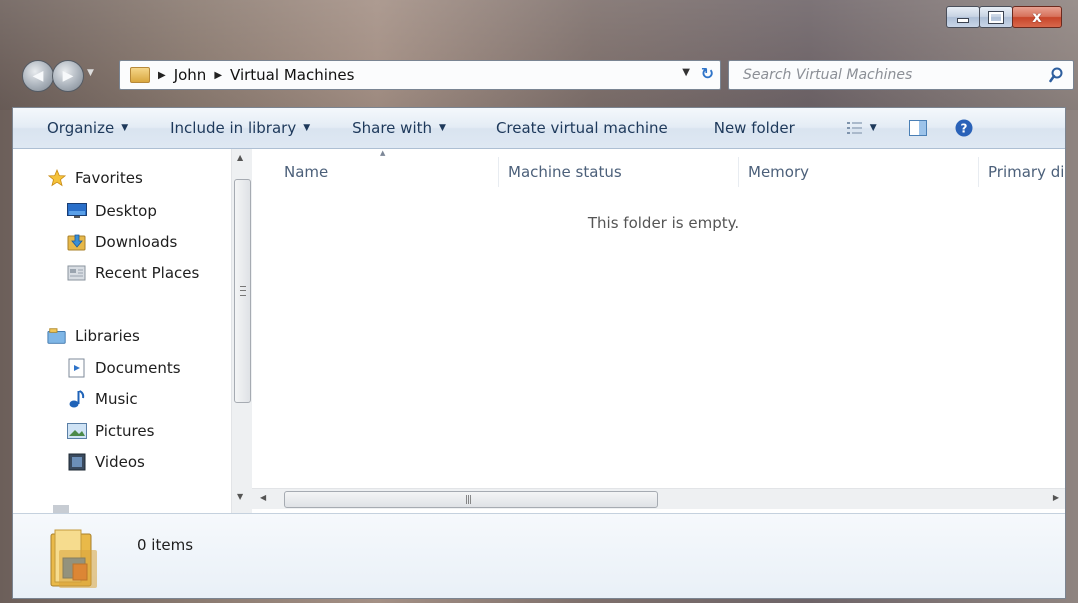  Describe the element at coordinates (707, 73) in the screenshot. I see `refresh-icon: ↻` at that location.